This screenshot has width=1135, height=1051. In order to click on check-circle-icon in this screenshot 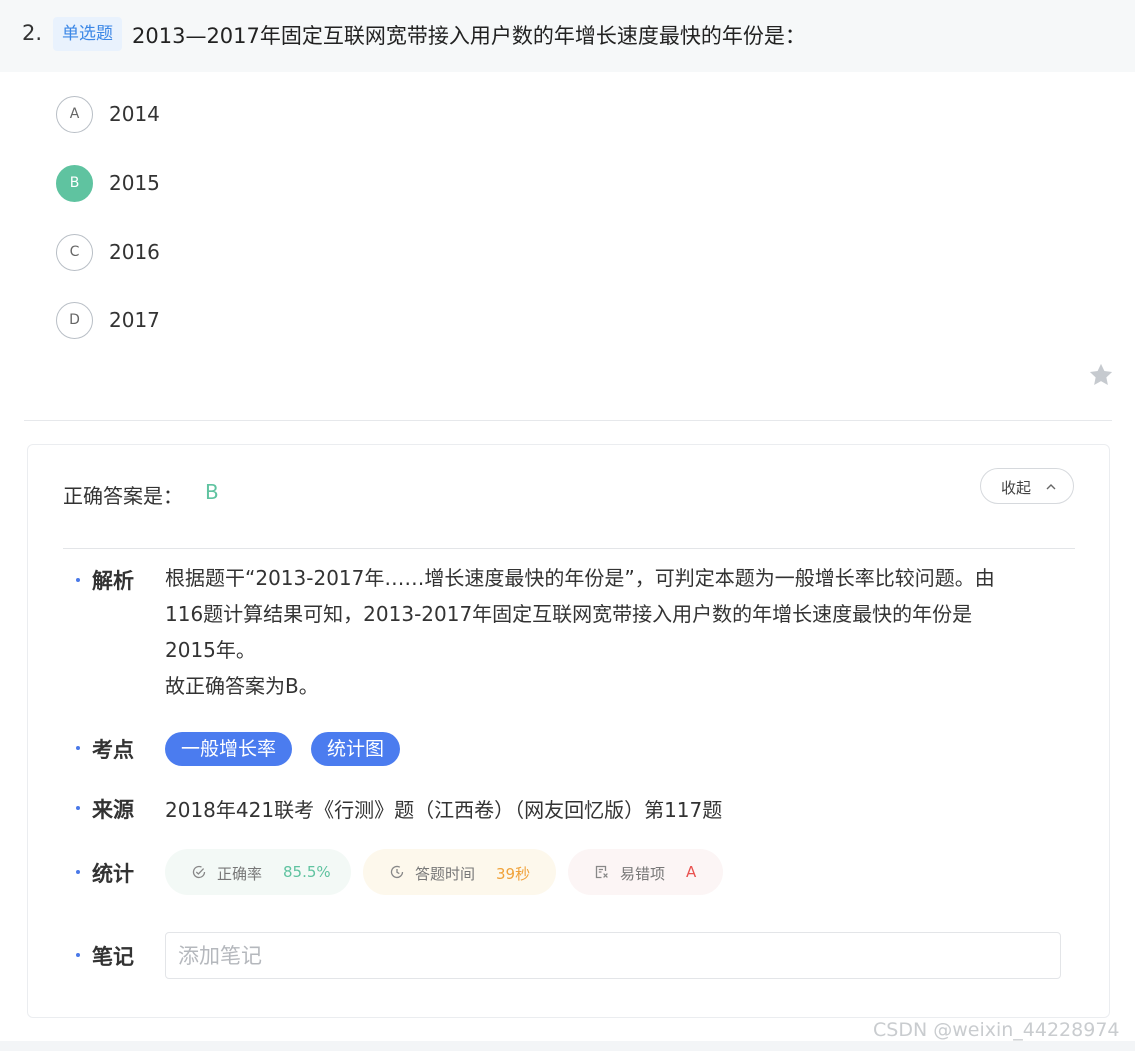, I will do `click(199, 872)`.